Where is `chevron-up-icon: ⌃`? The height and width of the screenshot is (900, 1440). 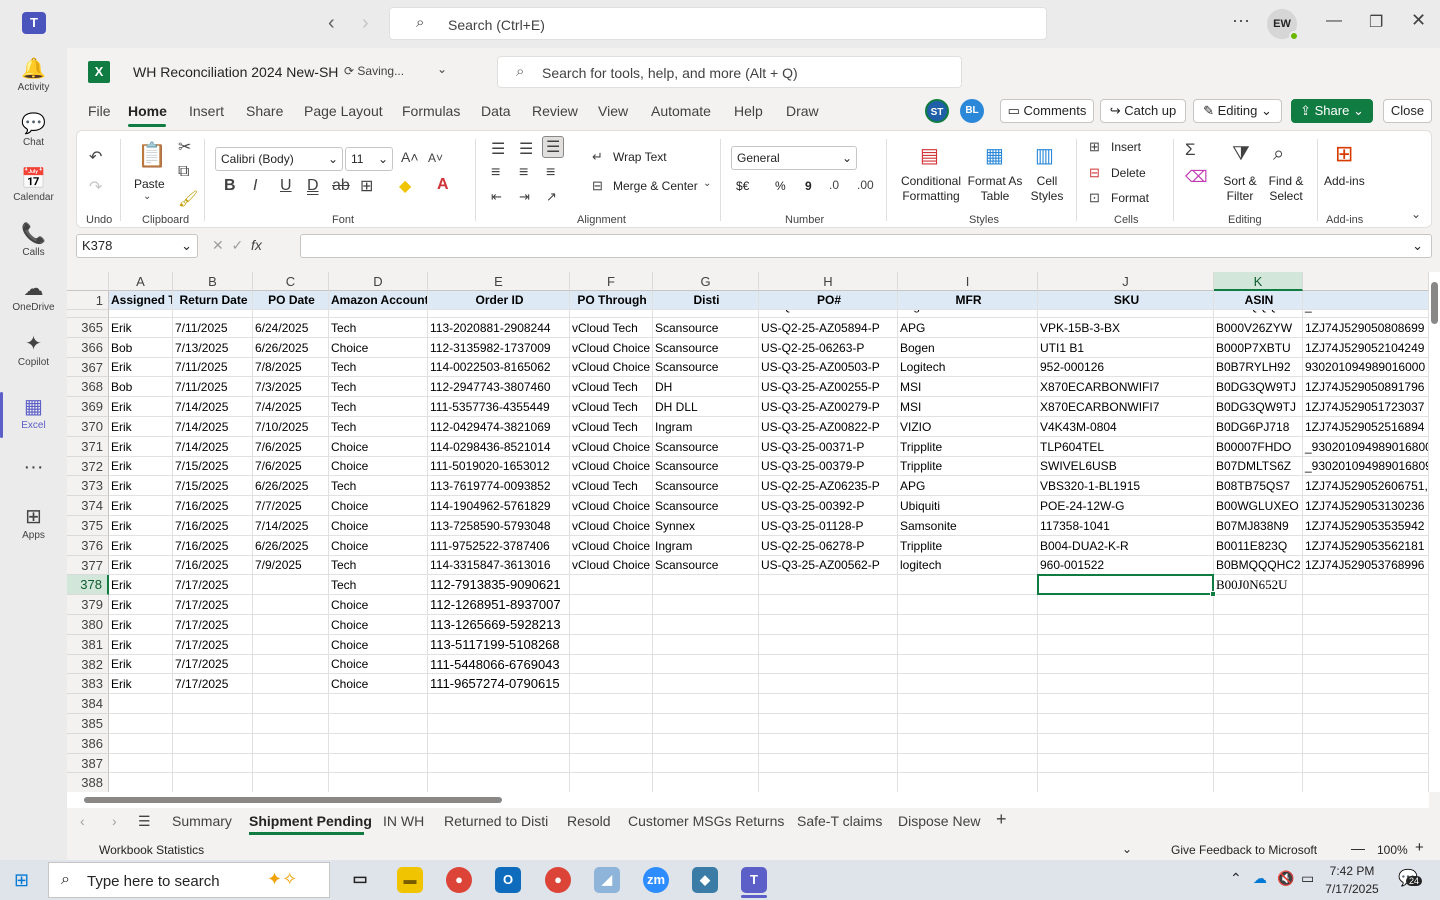 chevron-up-icon: ⌃ is located at coordinates (1236, 878).